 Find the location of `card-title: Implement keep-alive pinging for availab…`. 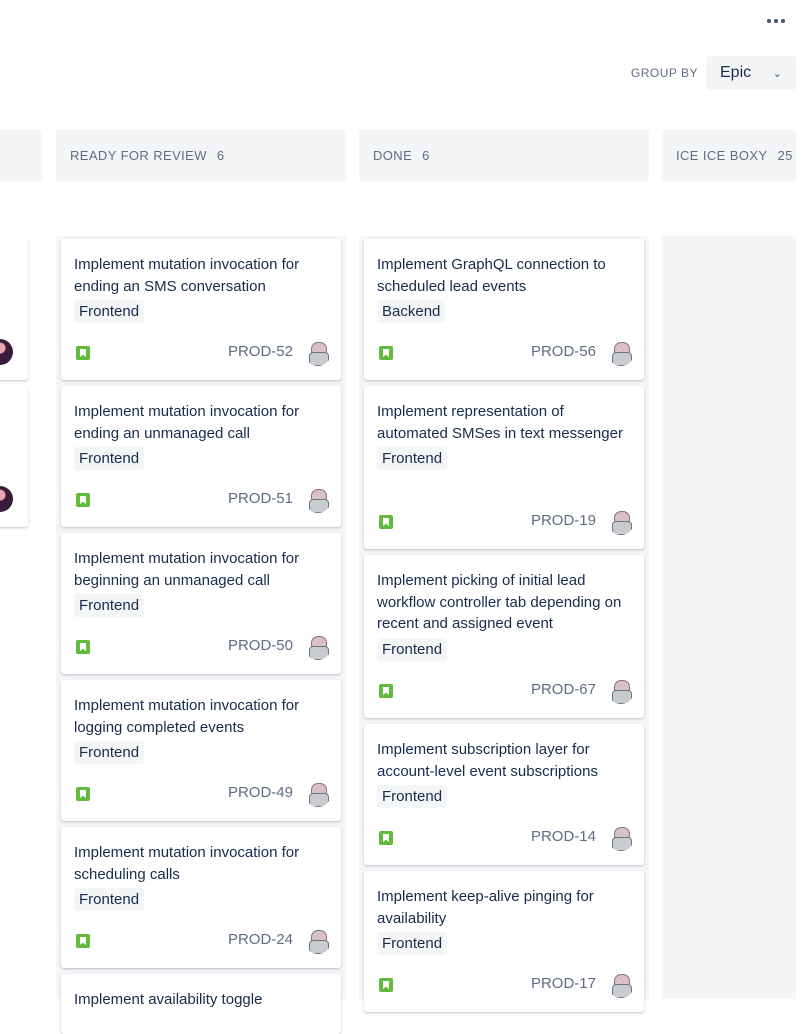

card-title: Implement keep-alive pinging for availab… is located at coordinates (485, 907).